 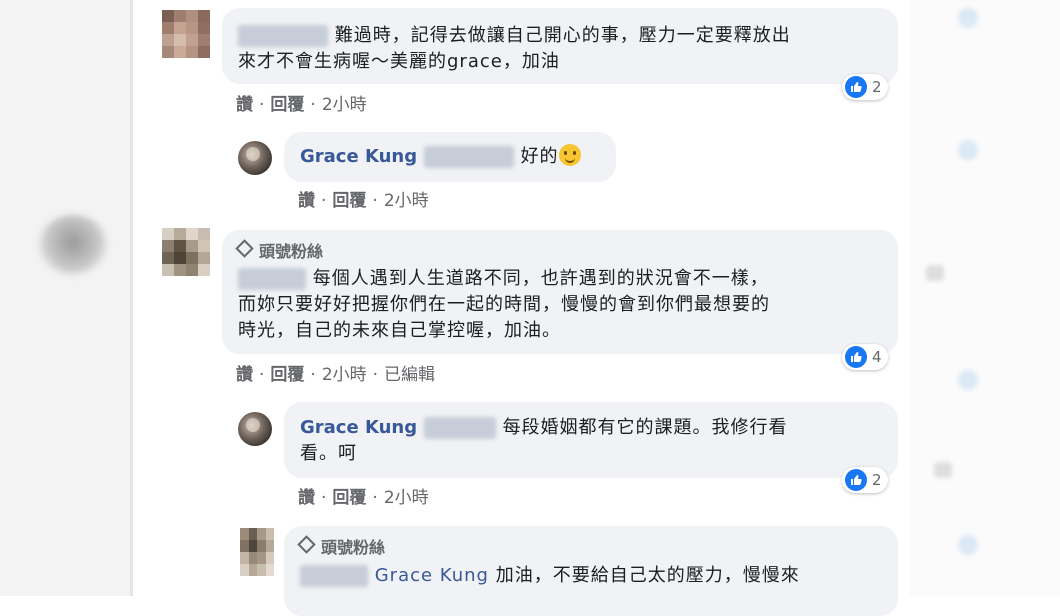 What do you see at coordinates (399, 330) in the screenshot?
I see `comment-text: 時光，自己的未來自己掌控喔，加油。` at bounding box center [399, 330].